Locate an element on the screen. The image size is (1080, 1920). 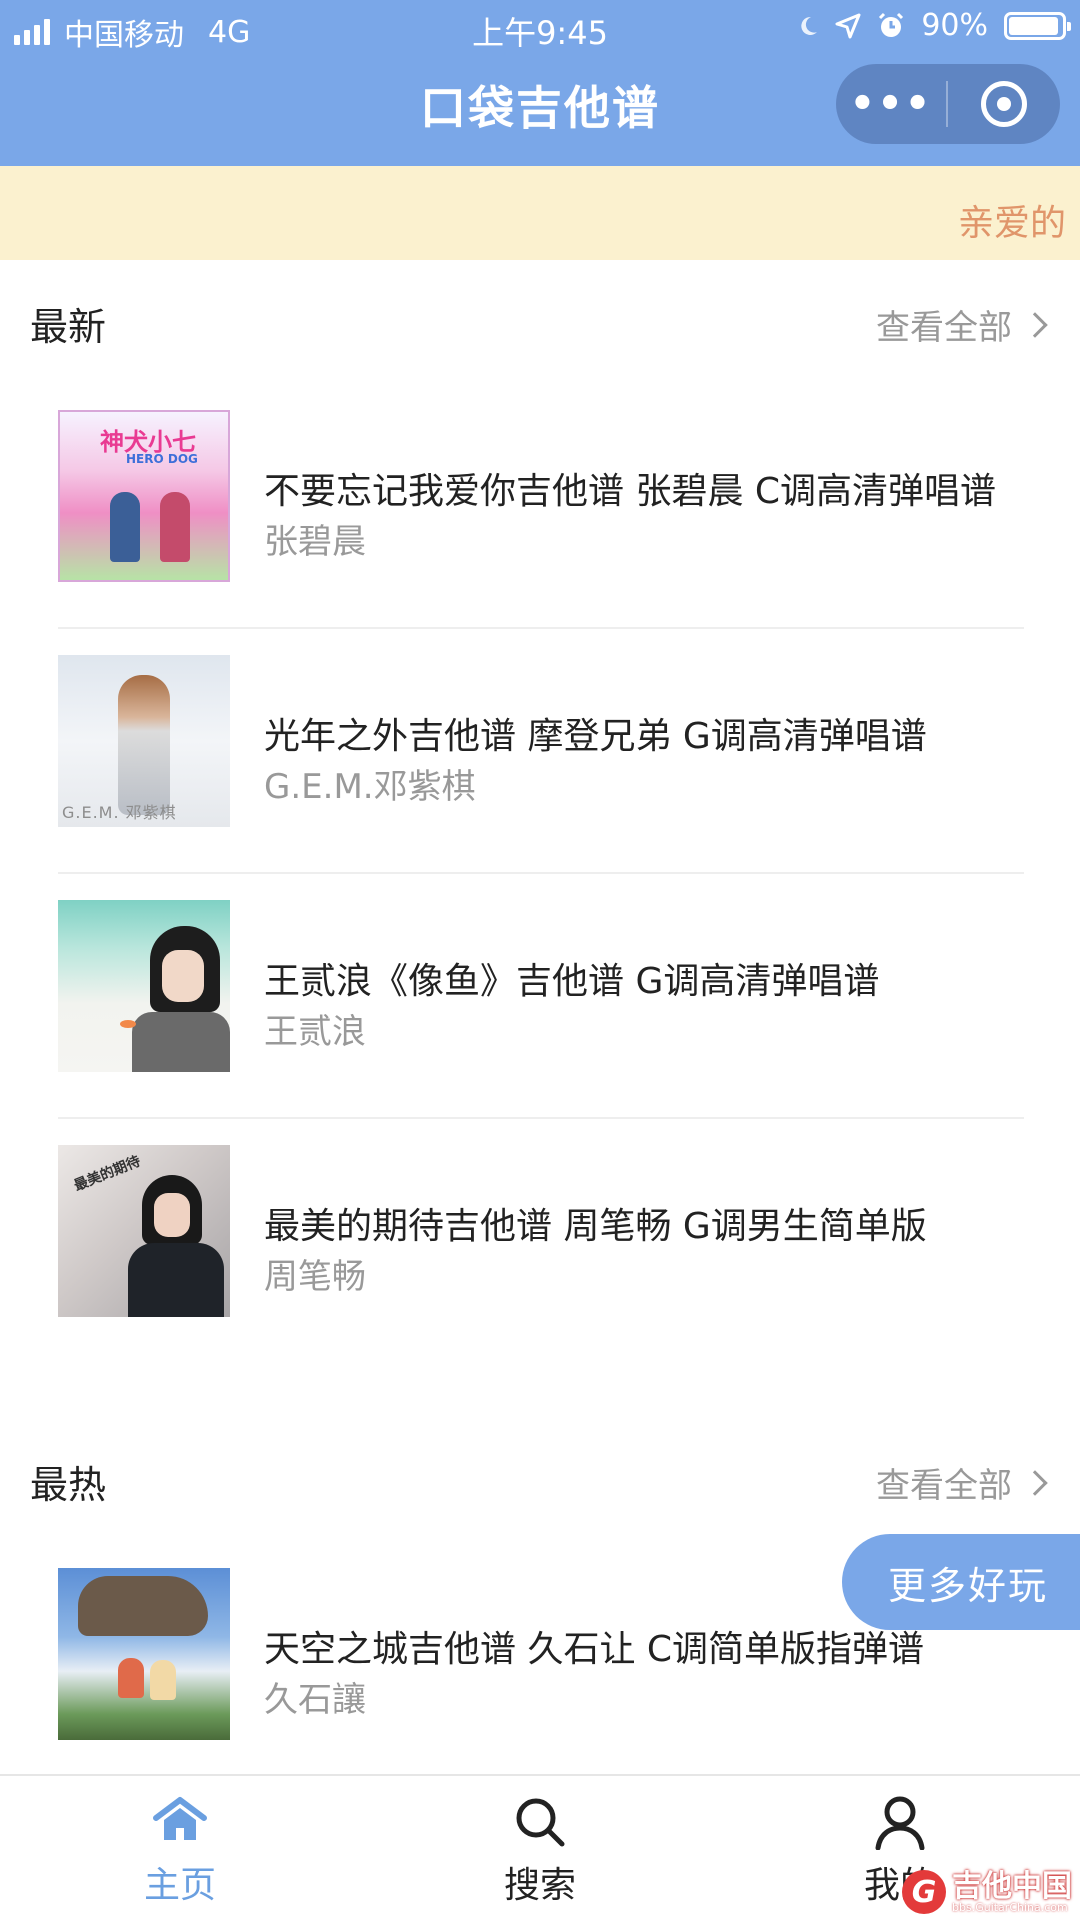
hottest-section-header: 最热 查看全部 is located at coordinates (540, 1484).